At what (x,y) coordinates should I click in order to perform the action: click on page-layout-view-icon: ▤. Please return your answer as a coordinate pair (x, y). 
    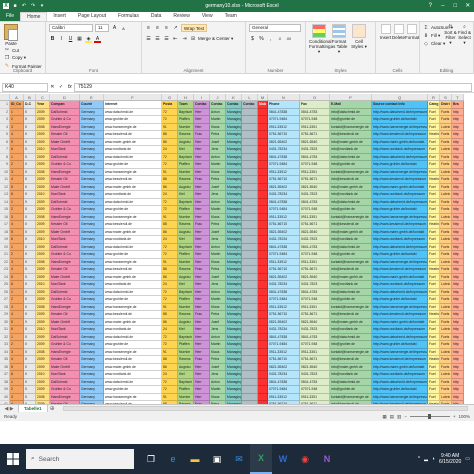
    Looking at the image, I should click on (392, 417).